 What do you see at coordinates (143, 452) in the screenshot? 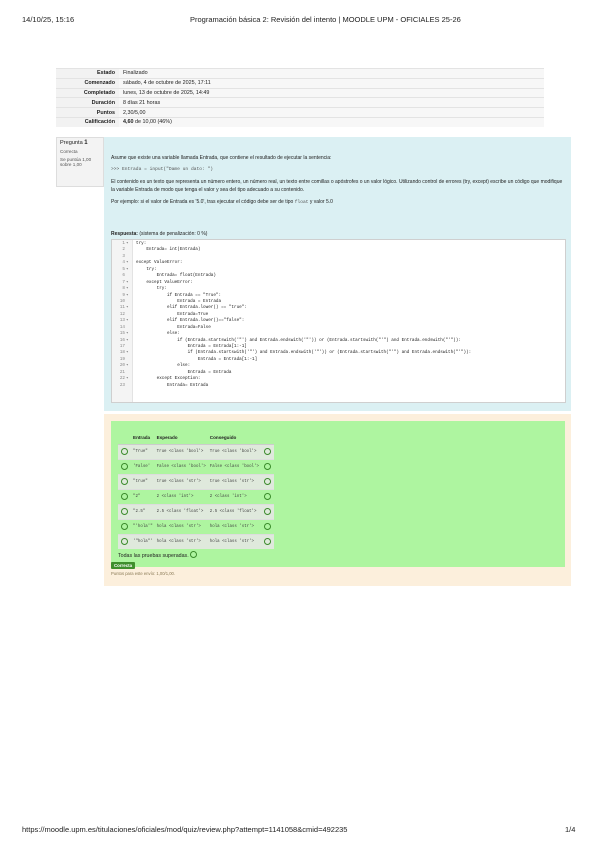
I see `test-cell-entrada: "True"` at bounding box center [143, 452].